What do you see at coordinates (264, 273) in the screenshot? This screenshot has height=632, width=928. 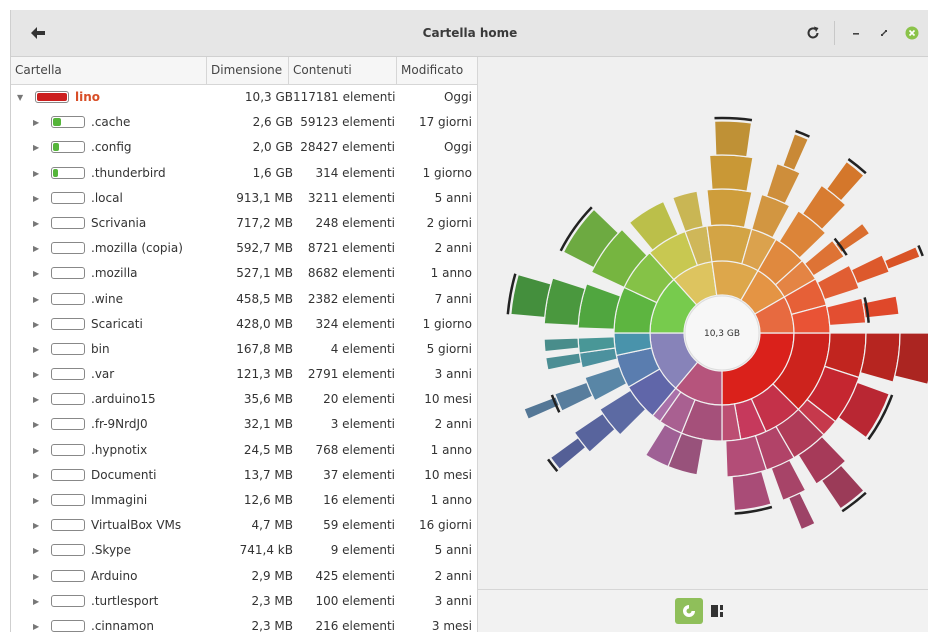 I see `folder-size: 527,1 MB` at bounding box center [264, 273].